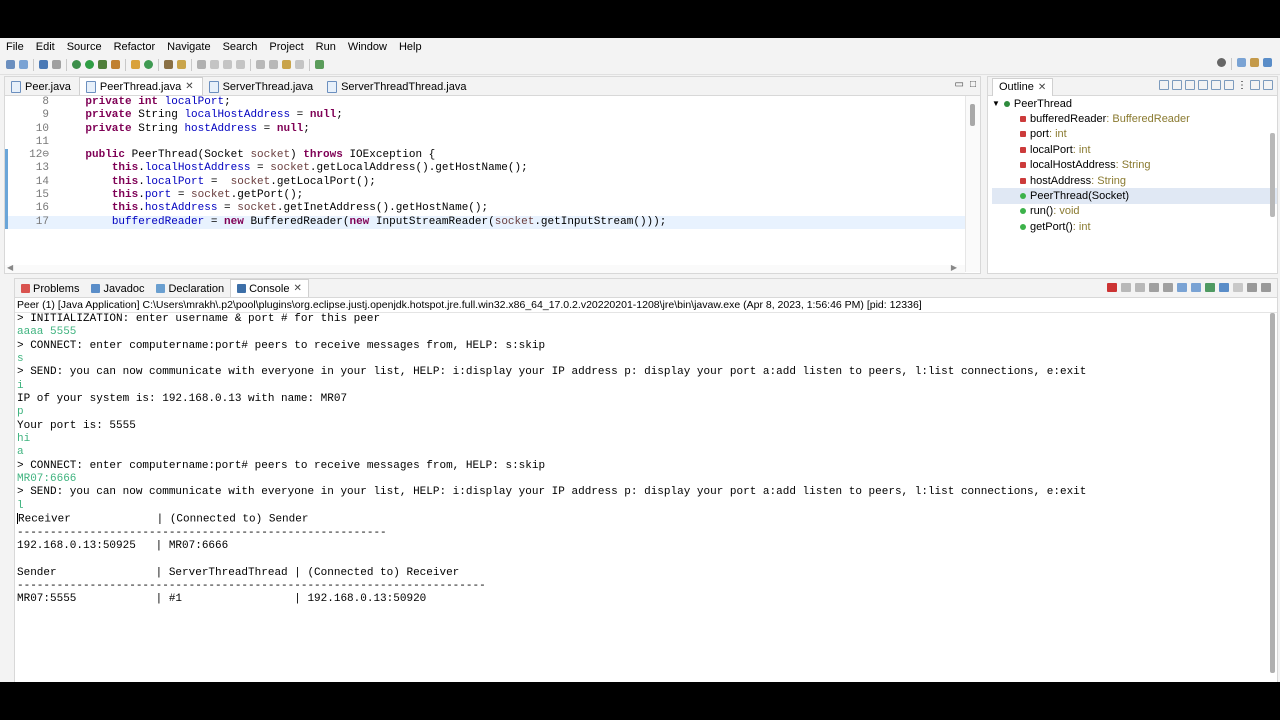 This screenshot has height=720, width=1280. Describe the element at coordinates (1196, 287) in the screenshot. I see `show-stderr-icon` at that location.